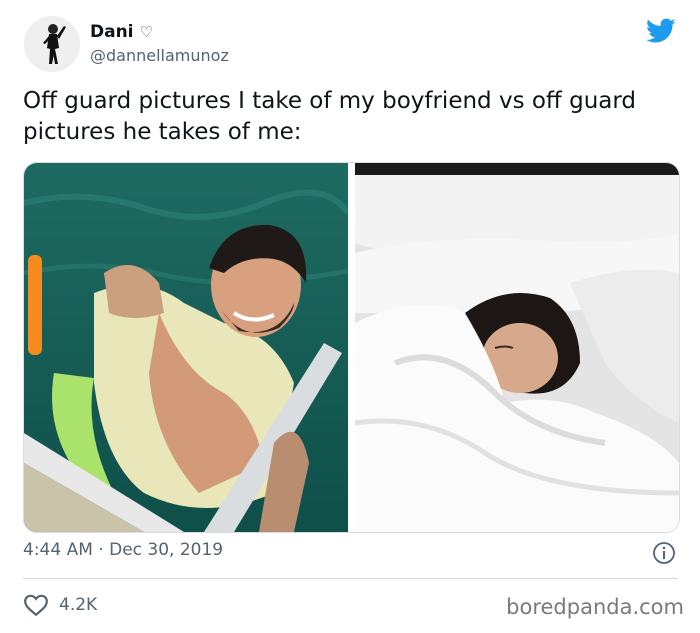  I want to click on display-name: Dani, so click(112, 32).